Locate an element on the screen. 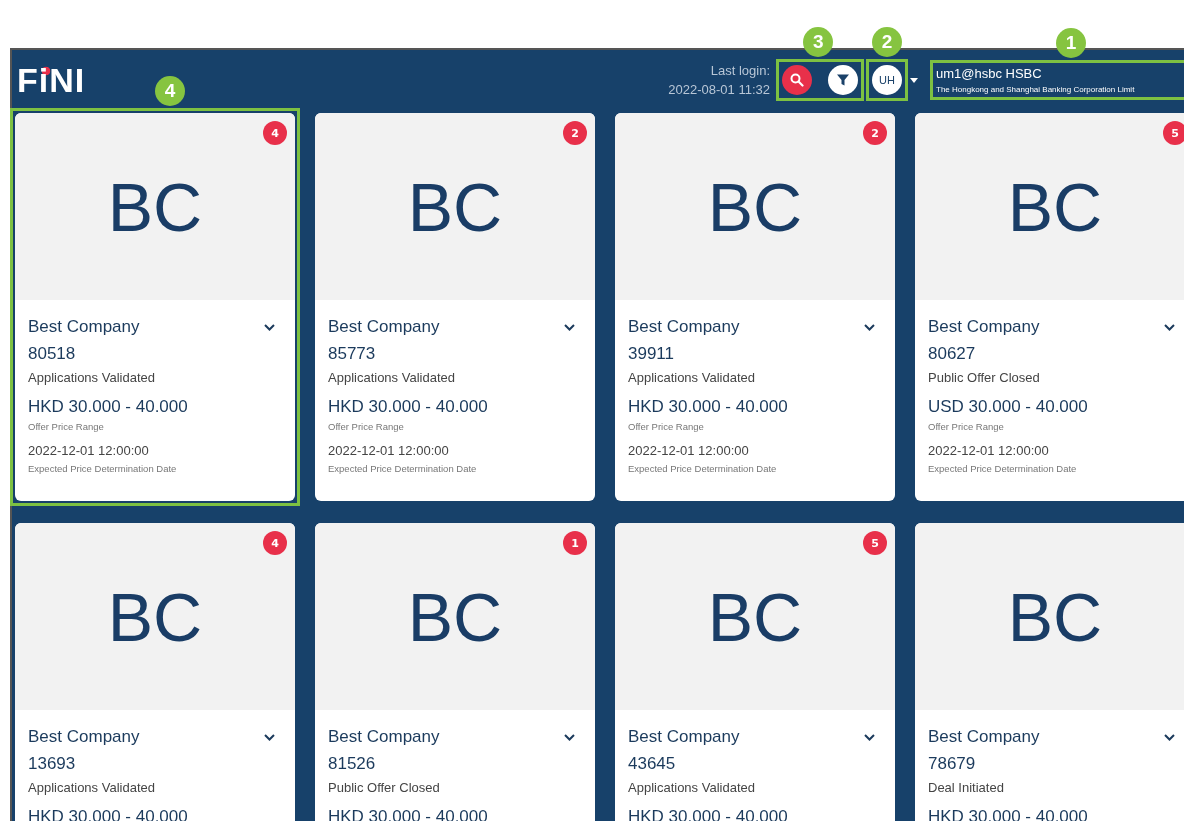 The width and height of the screenshot is (1184, 821). user-avatar: UH is located at coordinates (887, 80).